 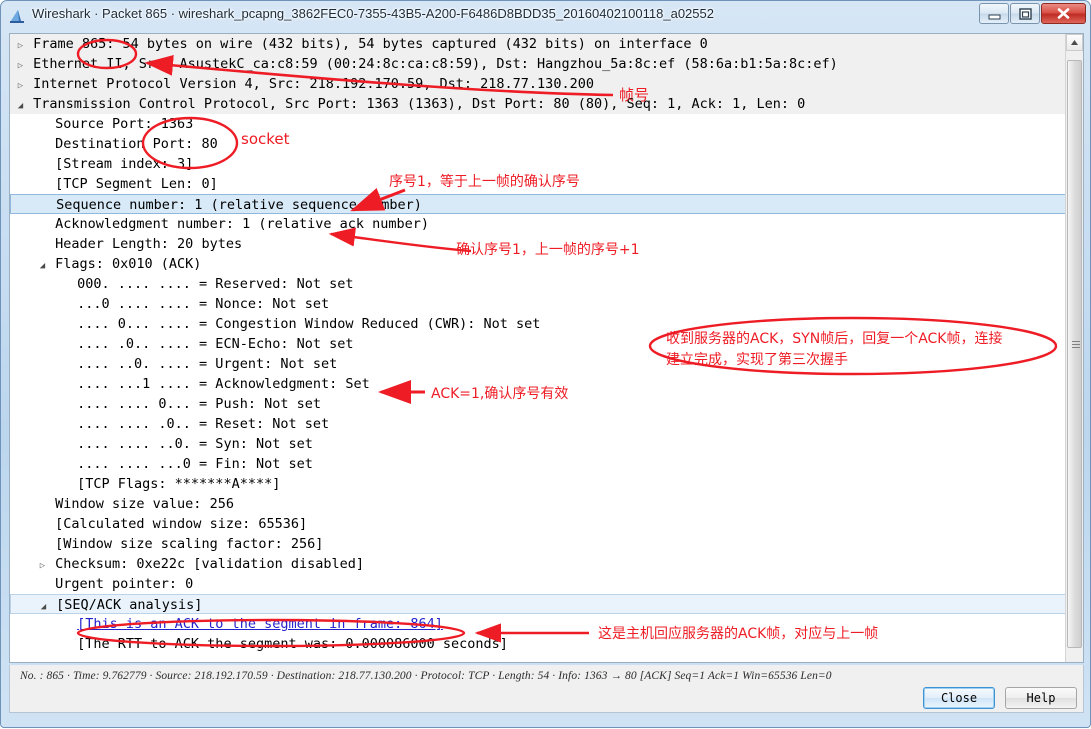 I want to click on packet-tree-row: .... .... ..0. = Syn: Not set, so click(x=538, y=444).